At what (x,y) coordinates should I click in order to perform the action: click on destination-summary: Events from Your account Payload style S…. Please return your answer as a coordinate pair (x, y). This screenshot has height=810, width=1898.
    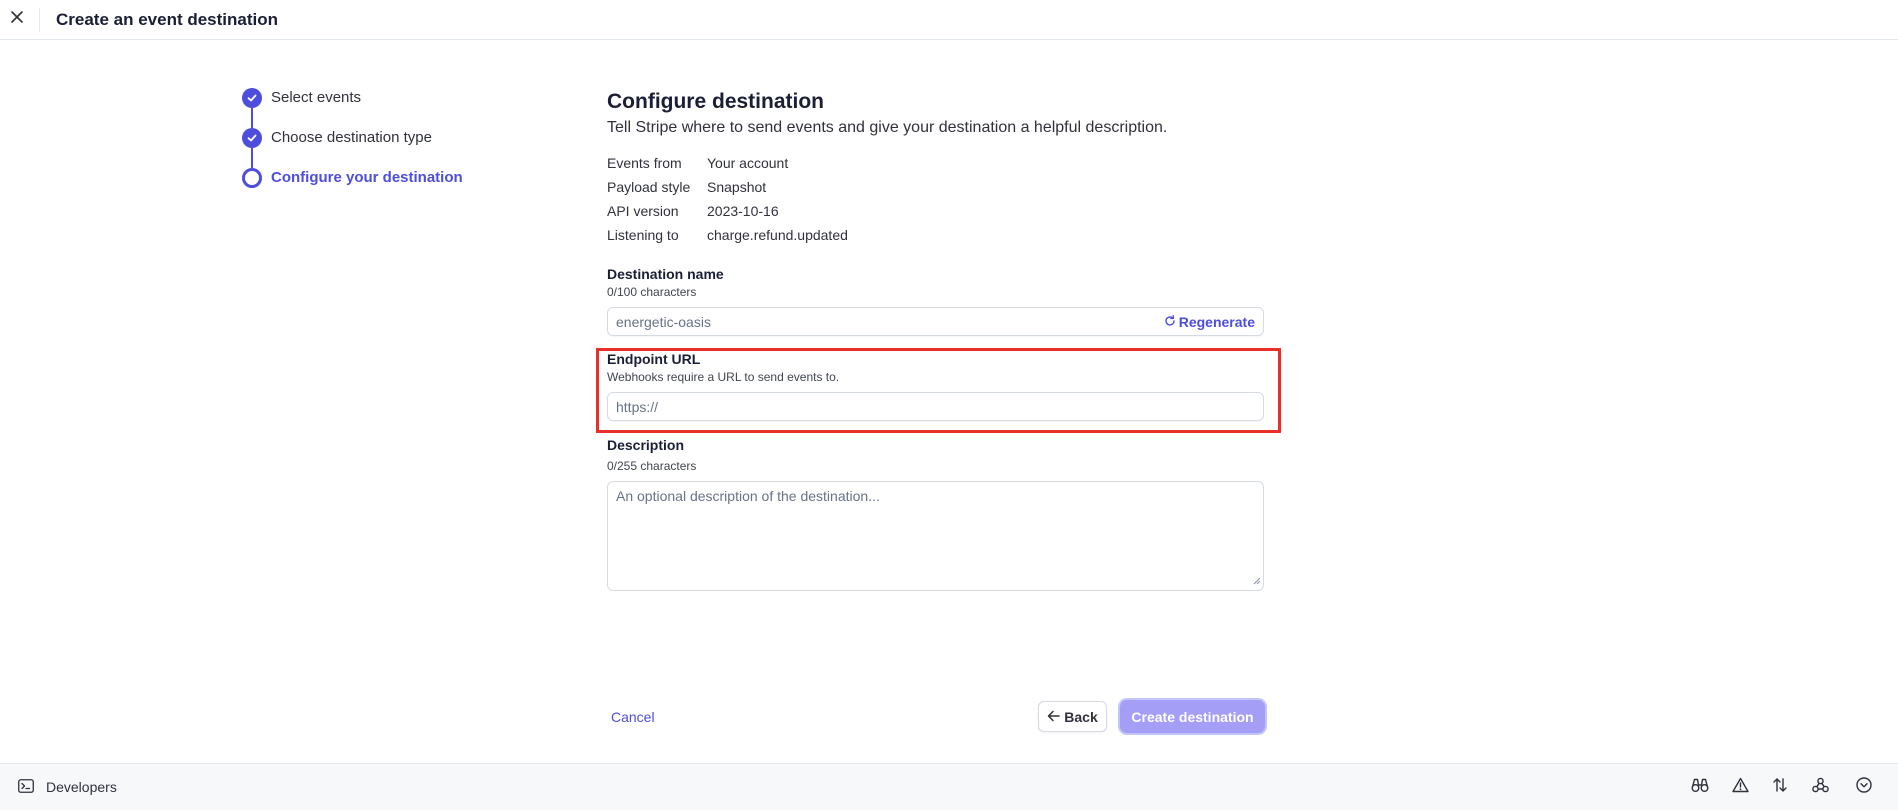
    Looking at the image, I should click on (935, 199).